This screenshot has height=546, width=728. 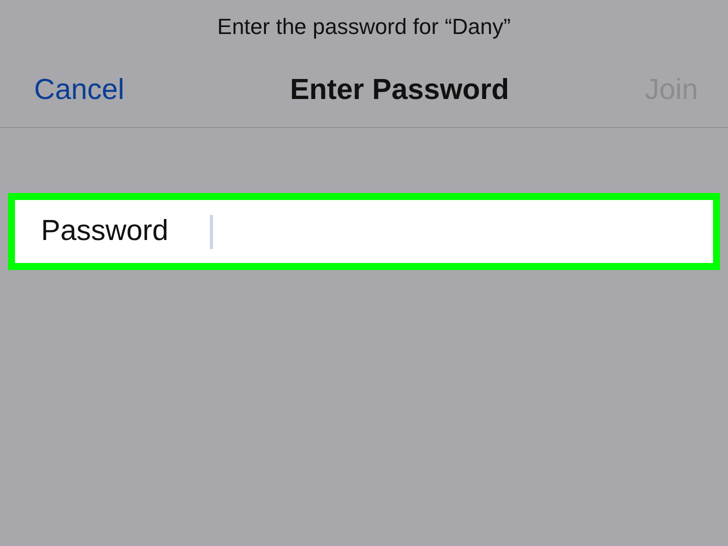 I want to click on cancel-button: Cancel, so click(x=79, y=90).